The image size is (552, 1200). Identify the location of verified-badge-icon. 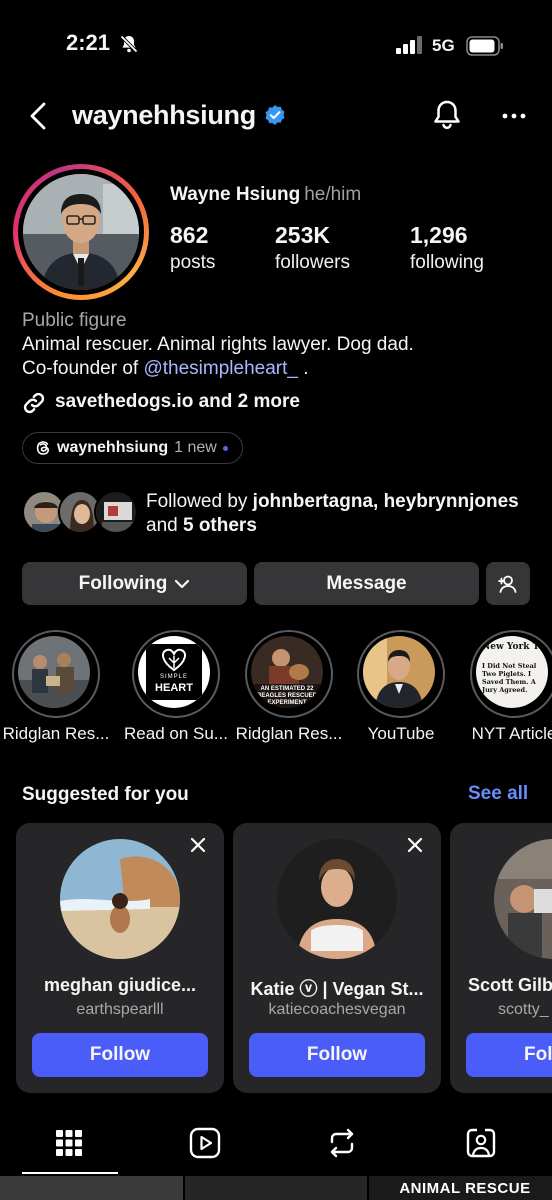
(275, 115).